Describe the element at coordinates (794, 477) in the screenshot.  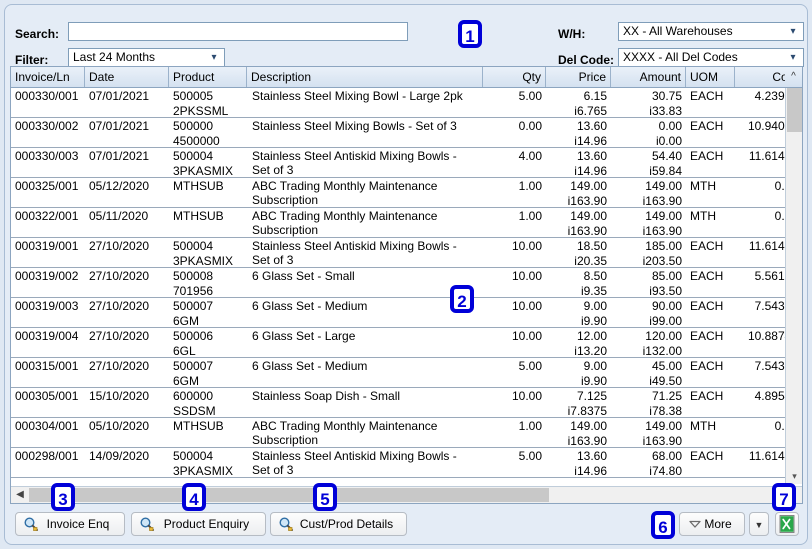
I see `scroll-down-icon: ▾` at that location.